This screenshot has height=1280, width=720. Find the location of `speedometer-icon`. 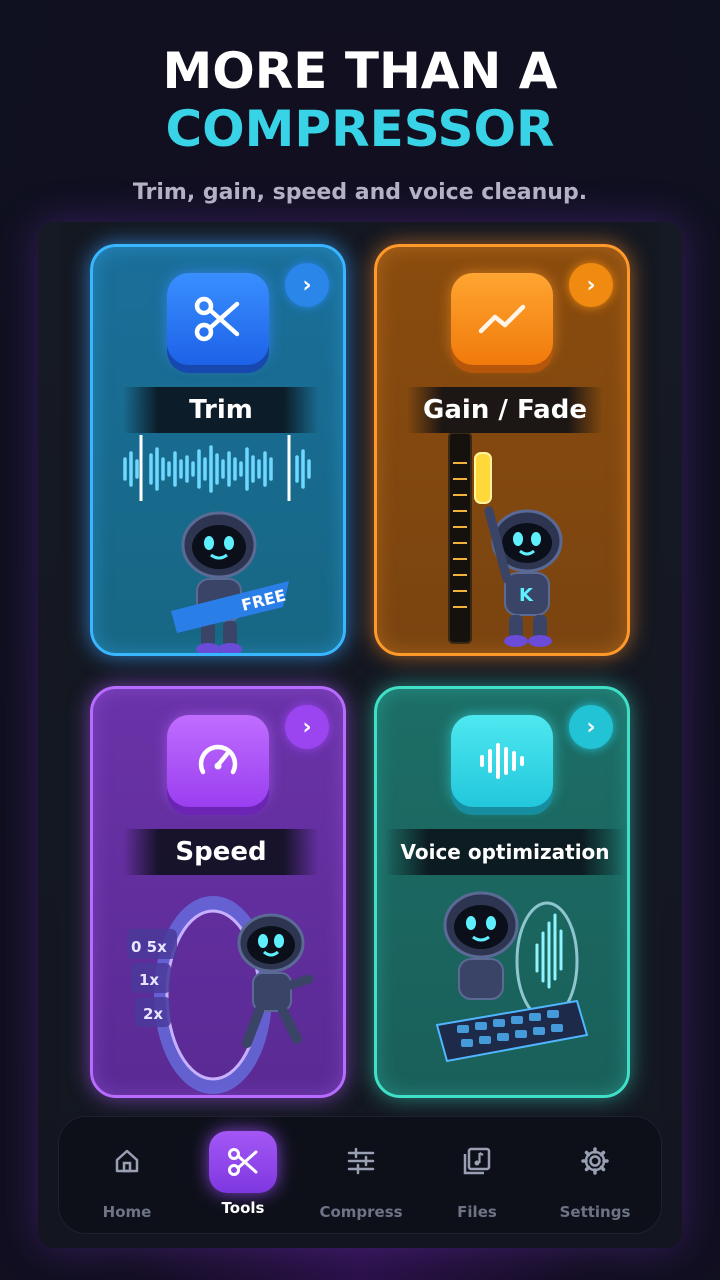

speedometer-icon is located at coordinates (218, 761).